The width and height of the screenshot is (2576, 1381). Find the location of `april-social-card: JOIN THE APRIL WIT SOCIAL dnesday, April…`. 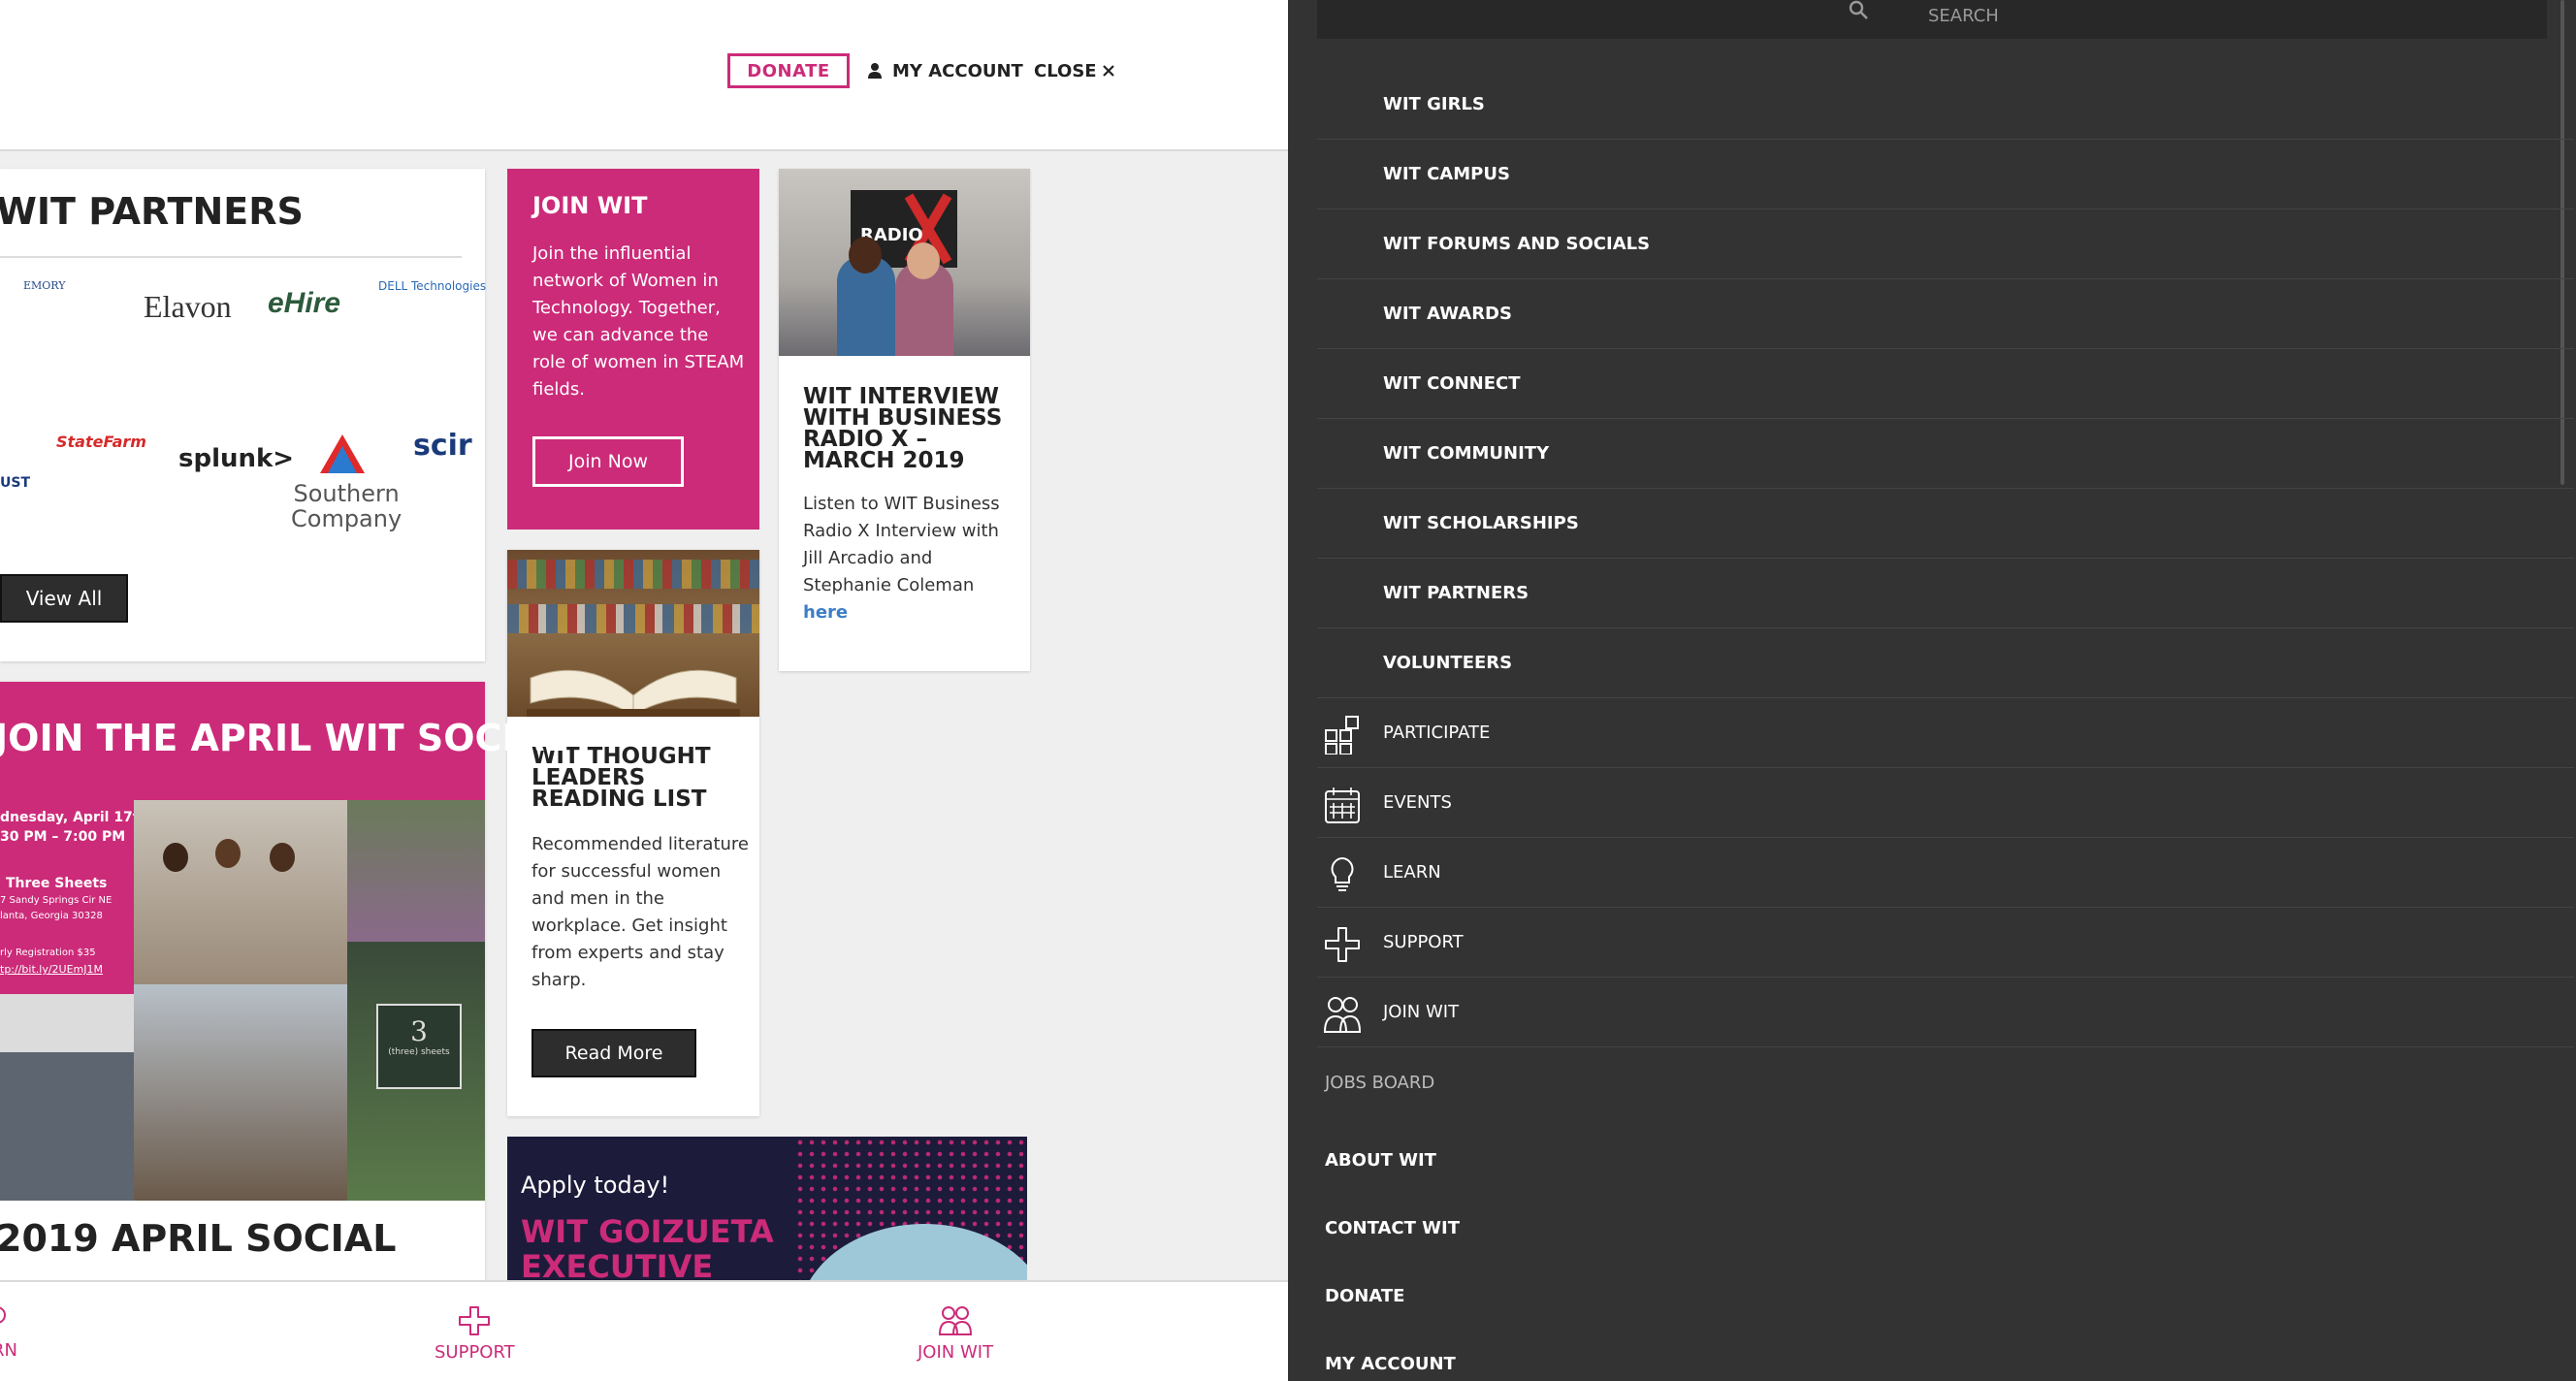

april-social-card: JOIN THE APRIL WIT SOCIAL dnesday, April… is located at coordinates (283, 992).